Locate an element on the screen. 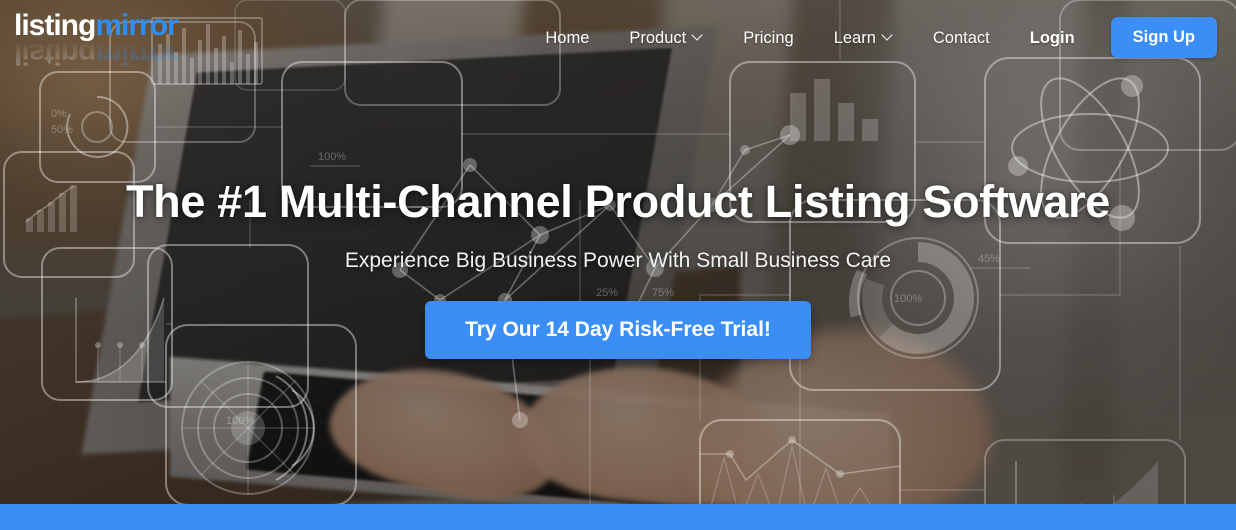 The image size is (1236, 530). nav-item-label: Home is located at coordinates (567, 37).